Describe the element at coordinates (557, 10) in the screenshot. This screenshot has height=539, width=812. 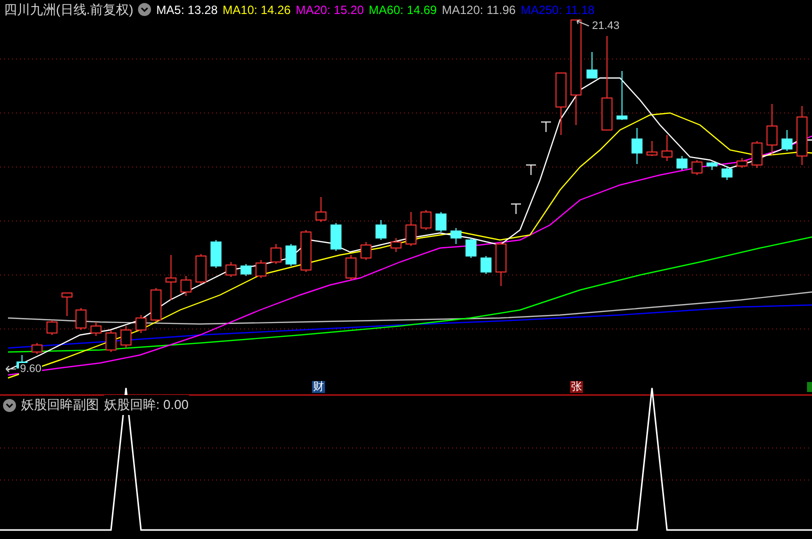
I see `moving-average-reading: MA250: 11.18` at that location.